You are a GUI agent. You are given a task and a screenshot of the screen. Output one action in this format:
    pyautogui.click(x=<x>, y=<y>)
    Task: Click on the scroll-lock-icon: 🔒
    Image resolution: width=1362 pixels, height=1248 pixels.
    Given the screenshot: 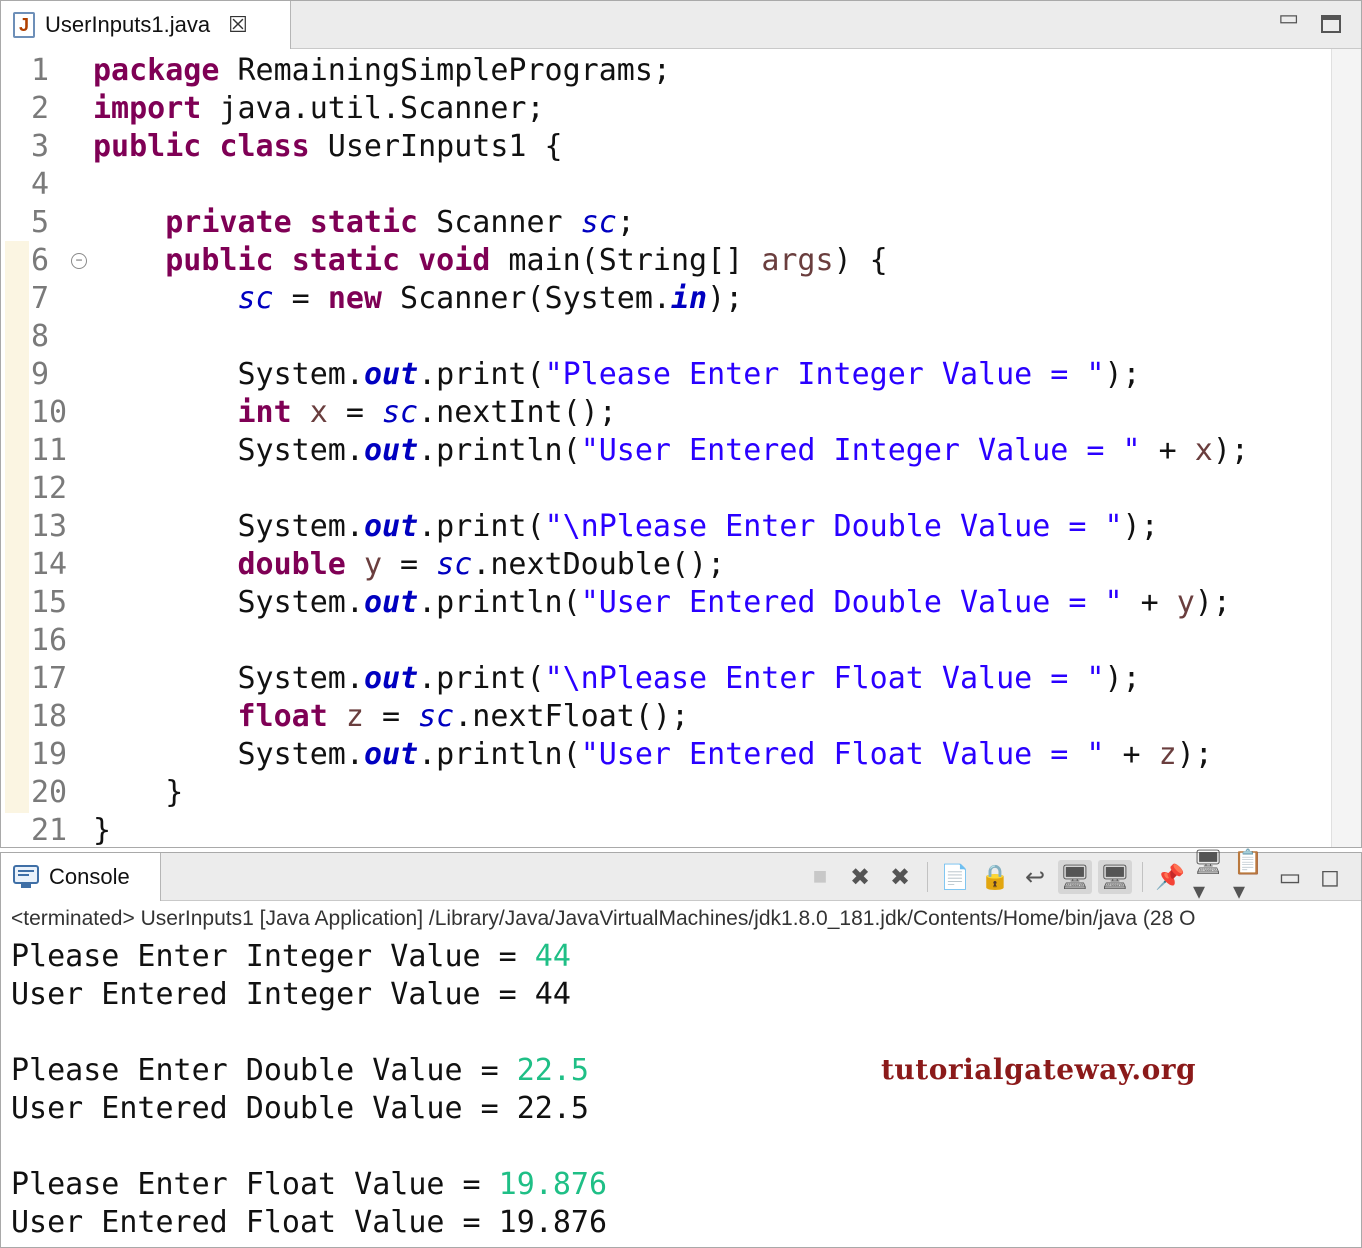 What is the action you would take?
    pyautogui.click(x=995, y=877)
    